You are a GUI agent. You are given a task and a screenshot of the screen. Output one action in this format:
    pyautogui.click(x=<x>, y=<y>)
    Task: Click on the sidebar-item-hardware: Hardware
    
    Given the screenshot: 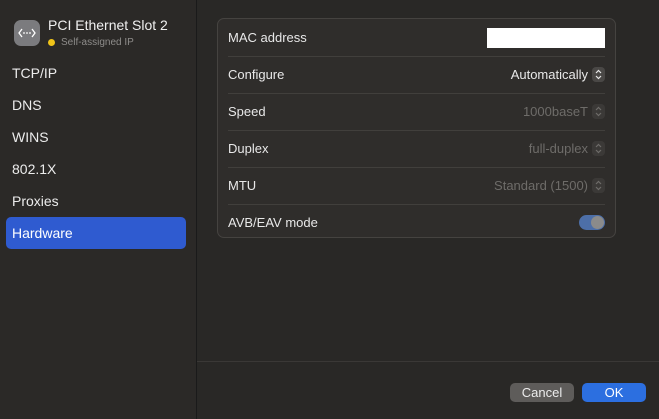 What is the action you would take?
    pyautogui.click(x=96, y=233)
    